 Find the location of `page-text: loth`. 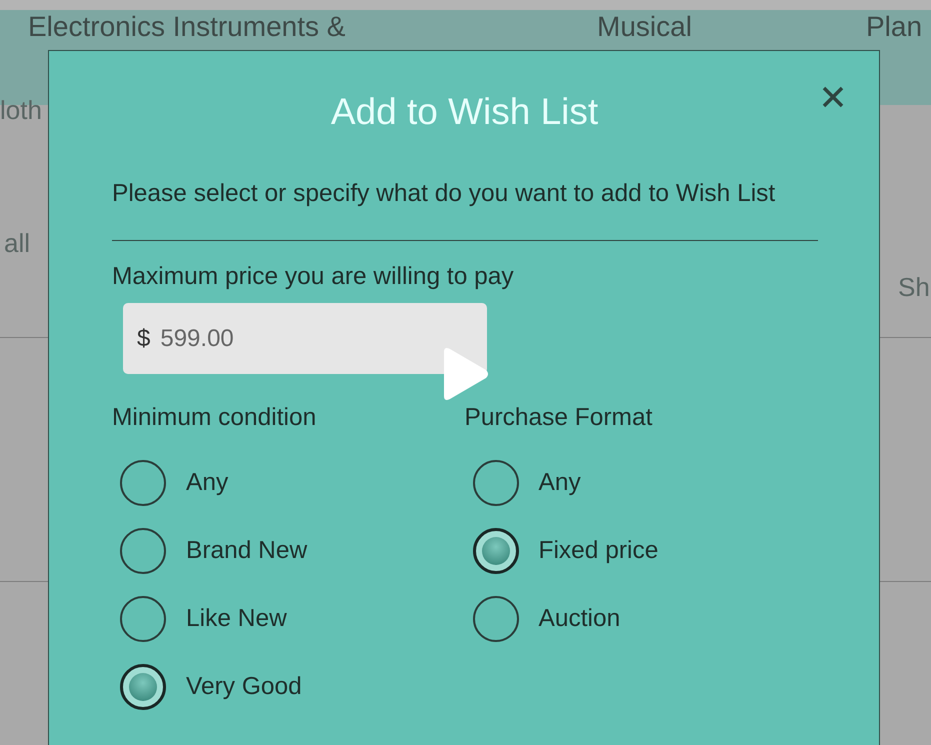

page-text: loth is located at coordinates (21, 110).